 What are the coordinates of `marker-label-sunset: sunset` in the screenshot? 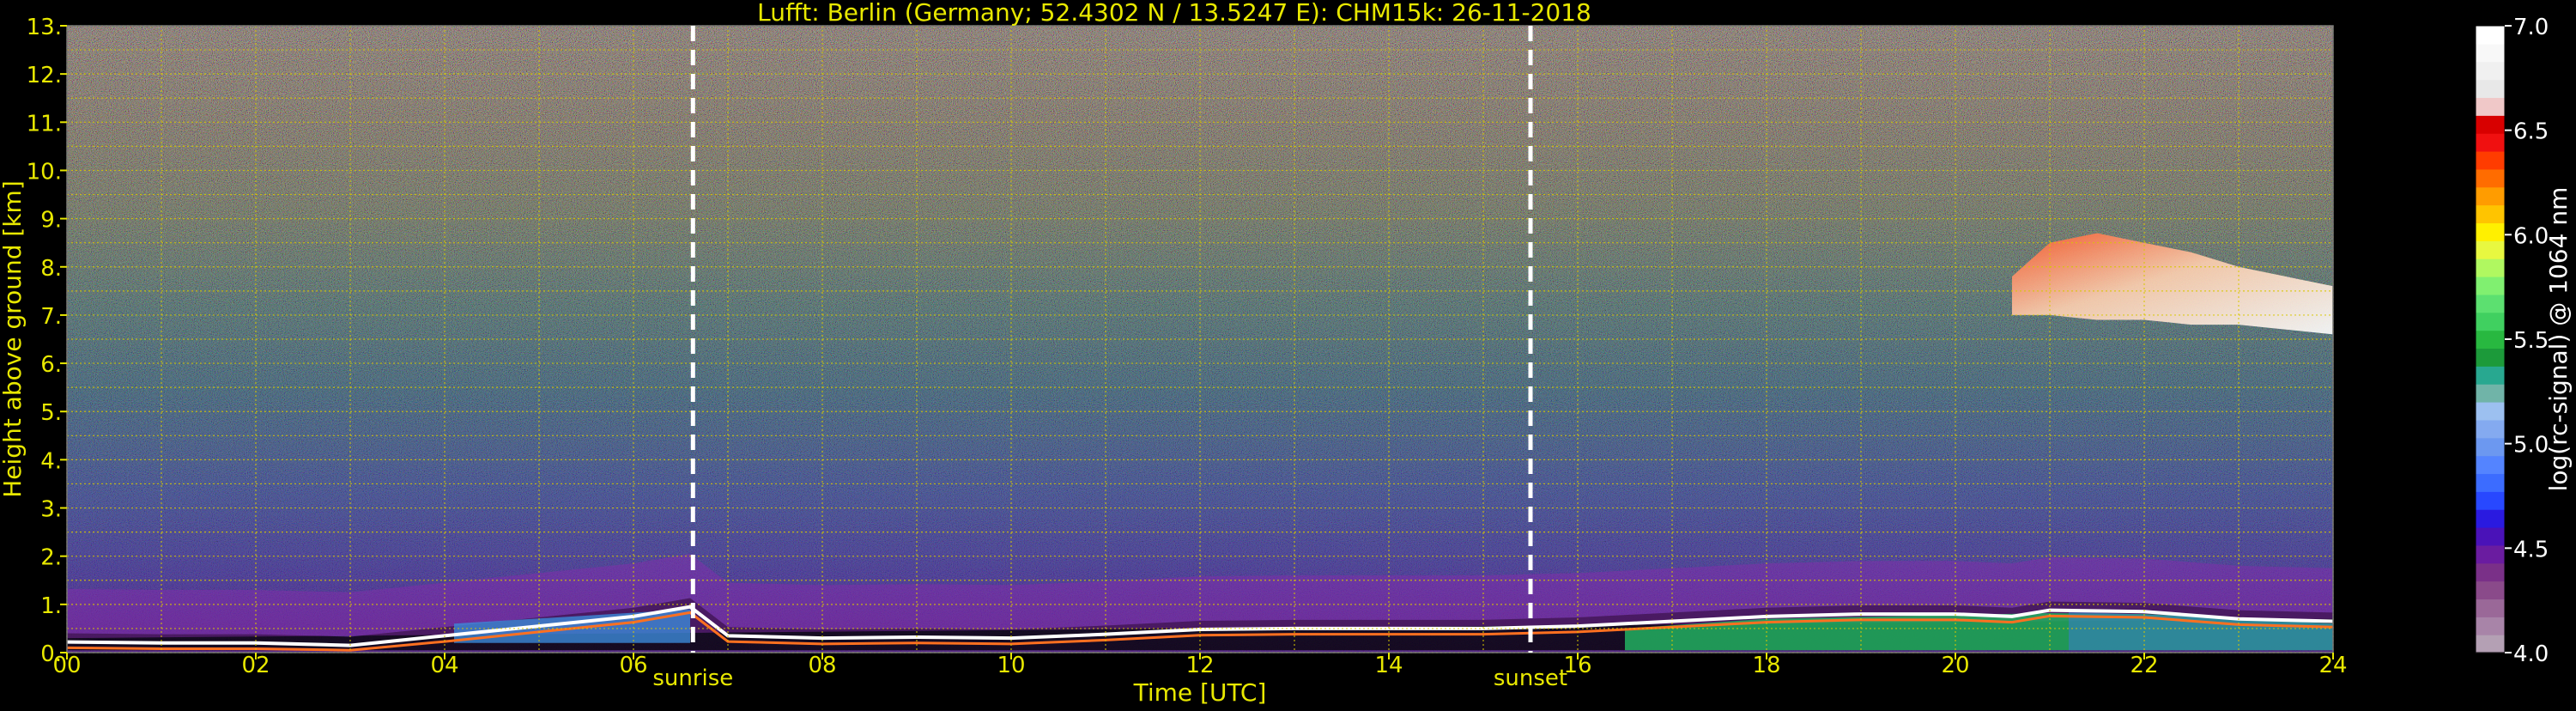 It's located at (1530, 678).